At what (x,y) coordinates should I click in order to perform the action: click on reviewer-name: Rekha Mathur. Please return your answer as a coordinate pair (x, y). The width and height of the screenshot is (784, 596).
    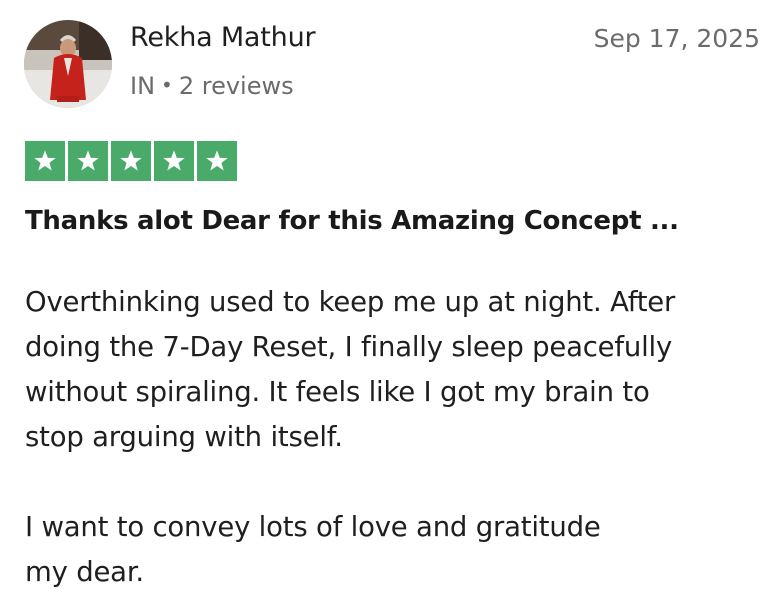
    Looking at the image, I should click on (223, 37).